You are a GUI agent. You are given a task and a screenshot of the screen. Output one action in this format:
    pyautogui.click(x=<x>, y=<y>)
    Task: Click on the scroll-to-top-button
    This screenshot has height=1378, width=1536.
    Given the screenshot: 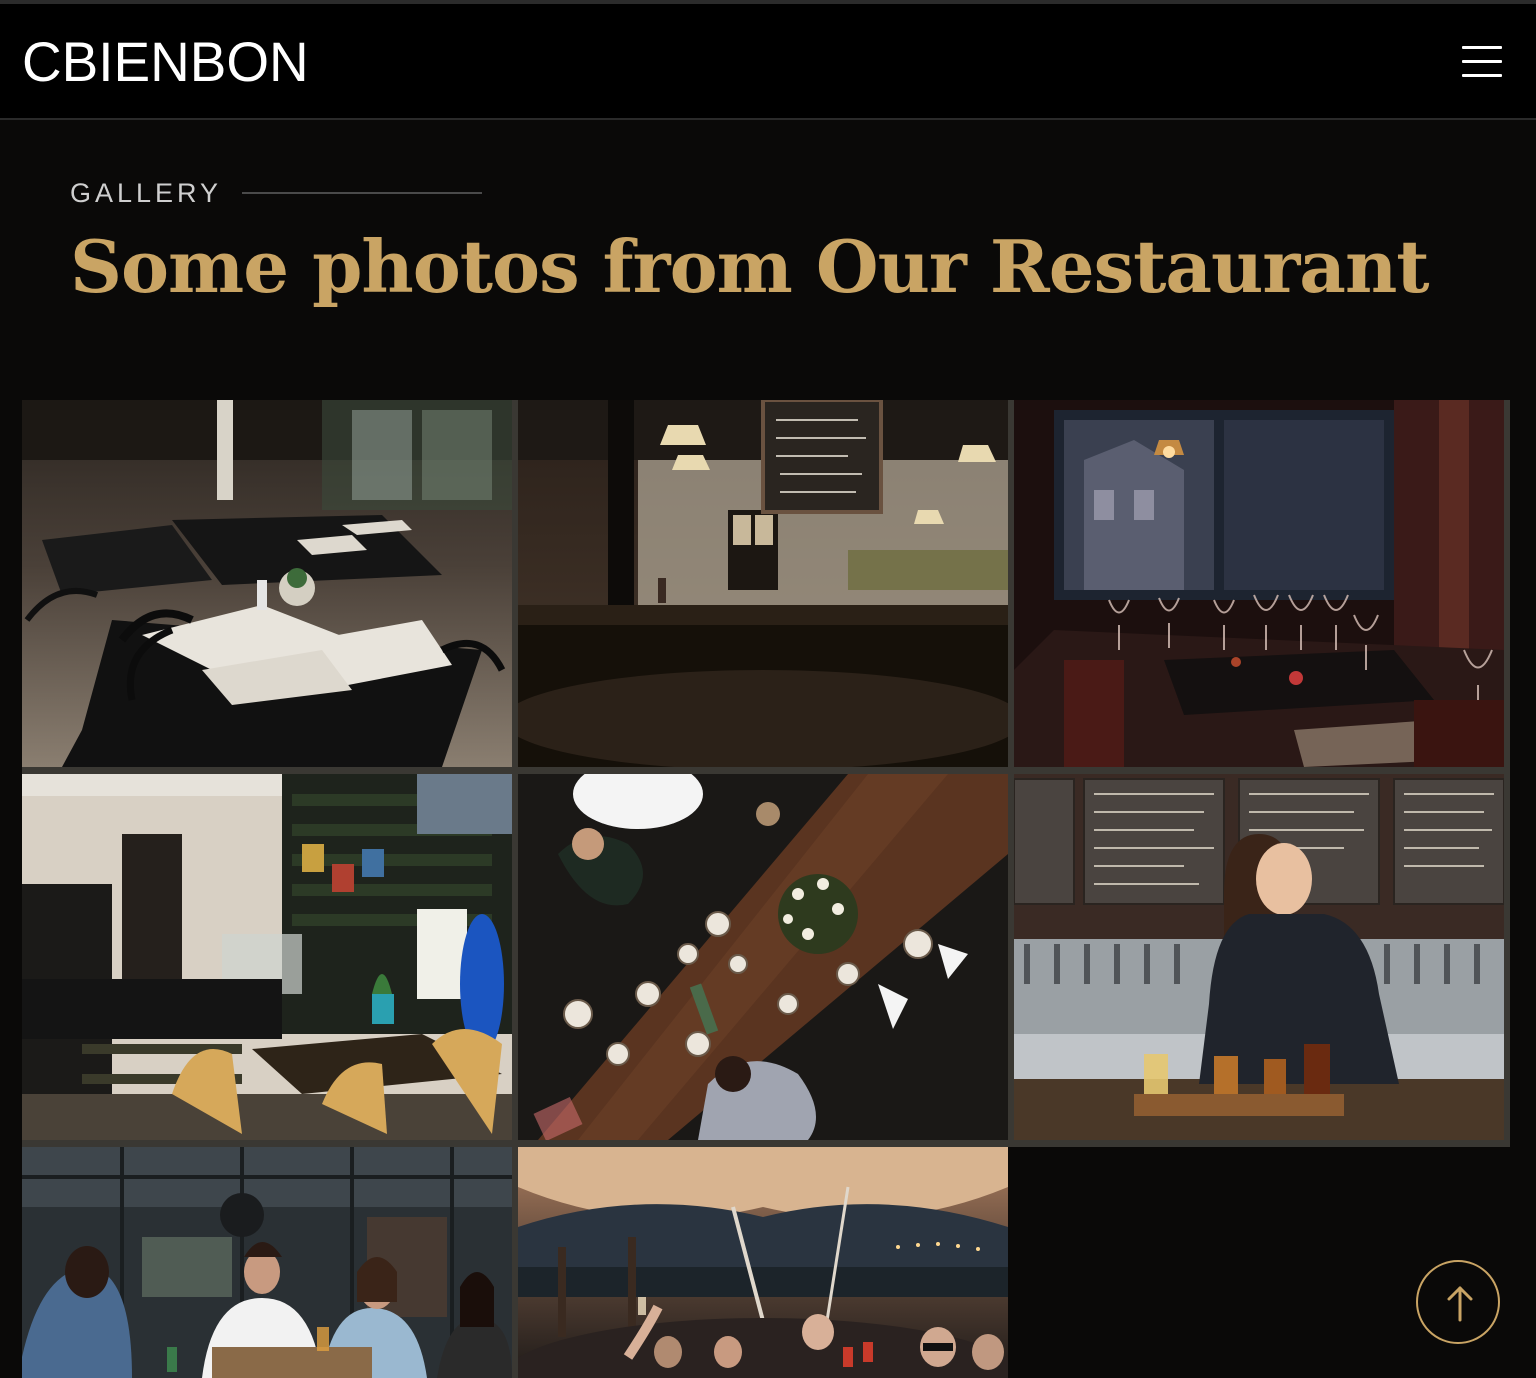 What is the action you would take?
    pyautogui.click(x=1458, y=1302)
    